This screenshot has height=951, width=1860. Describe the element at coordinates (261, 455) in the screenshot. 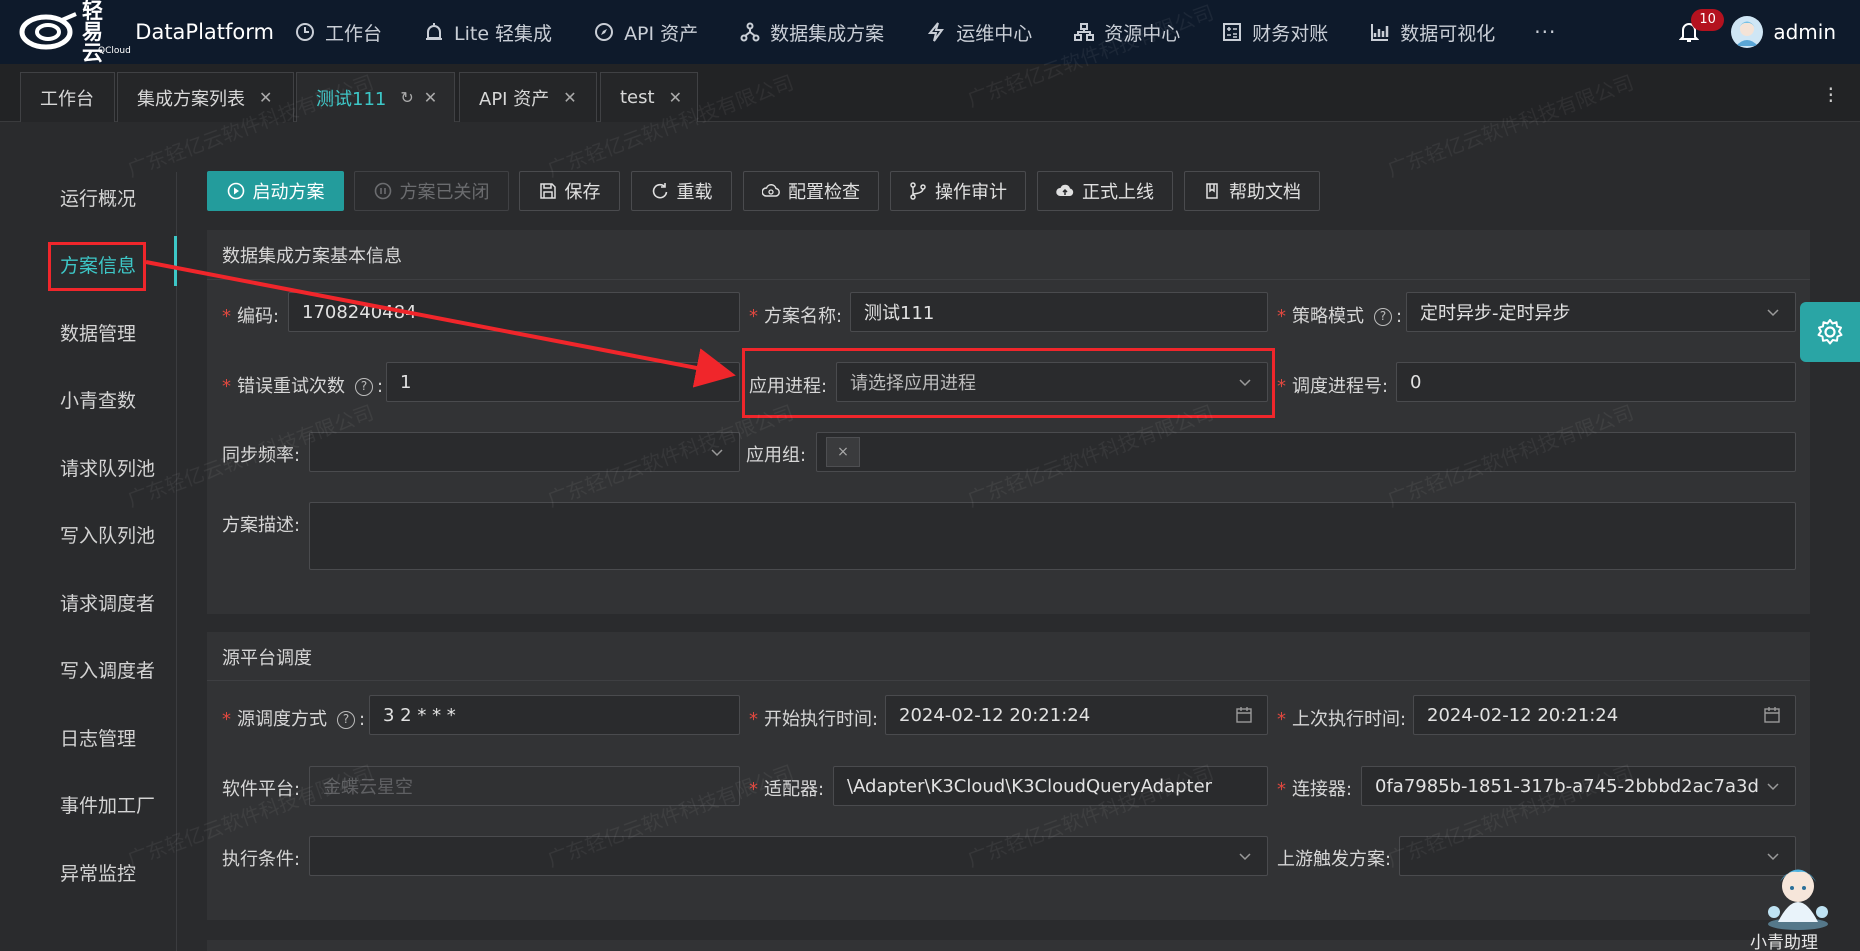

I see `sync-freq-label: 同步频率:` at that location.